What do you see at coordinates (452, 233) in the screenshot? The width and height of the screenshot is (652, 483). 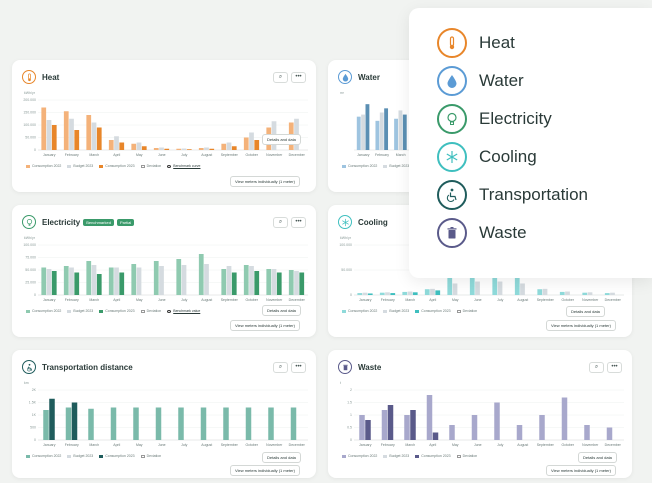 I see `trash-icon` at bounding box center [452, 233].